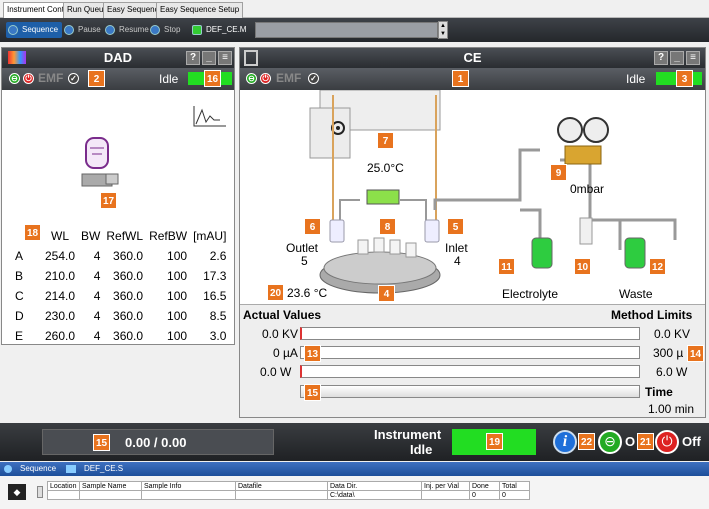 Image resolution: width=709 pixels, height=509 pixels. What do you see at coordinates (212, 78) in the screenshot?
I see `dad-status-badge: 16` at bounding box center [212, 78].